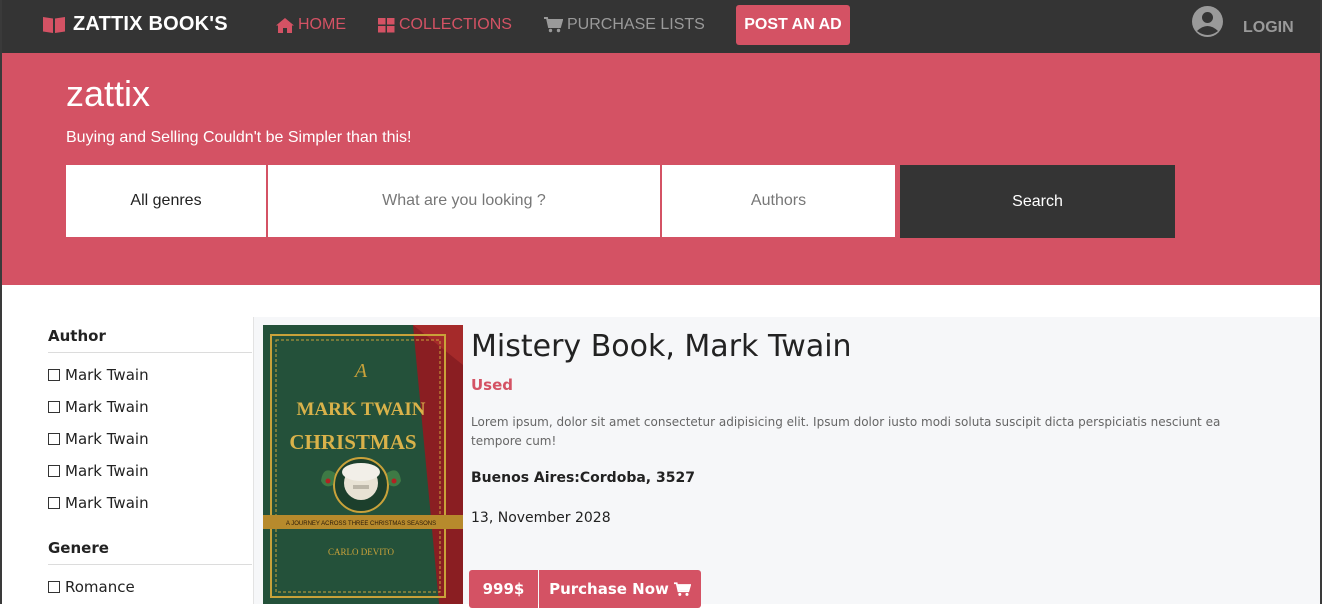 Image resolution: width=1322 pixels, height=608 pixels. Describe the element at coordinates (636, 24) in the screenshot. I see `nav-purchase-label: PURCHASE LISTS` at that location.